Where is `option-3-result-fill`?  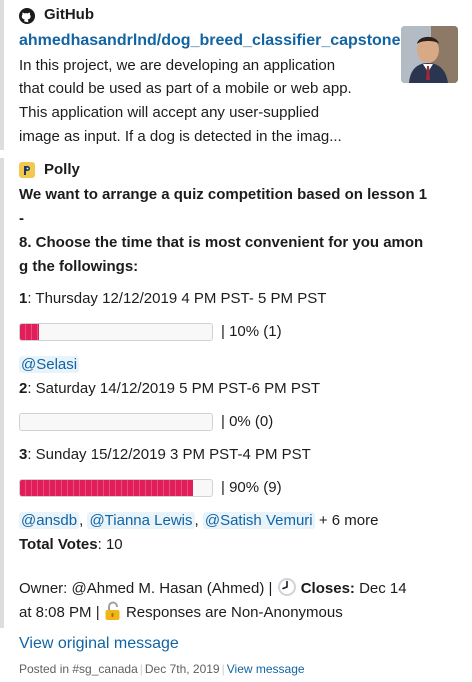 option-3-result-fill is located at coordinates (106, 488).